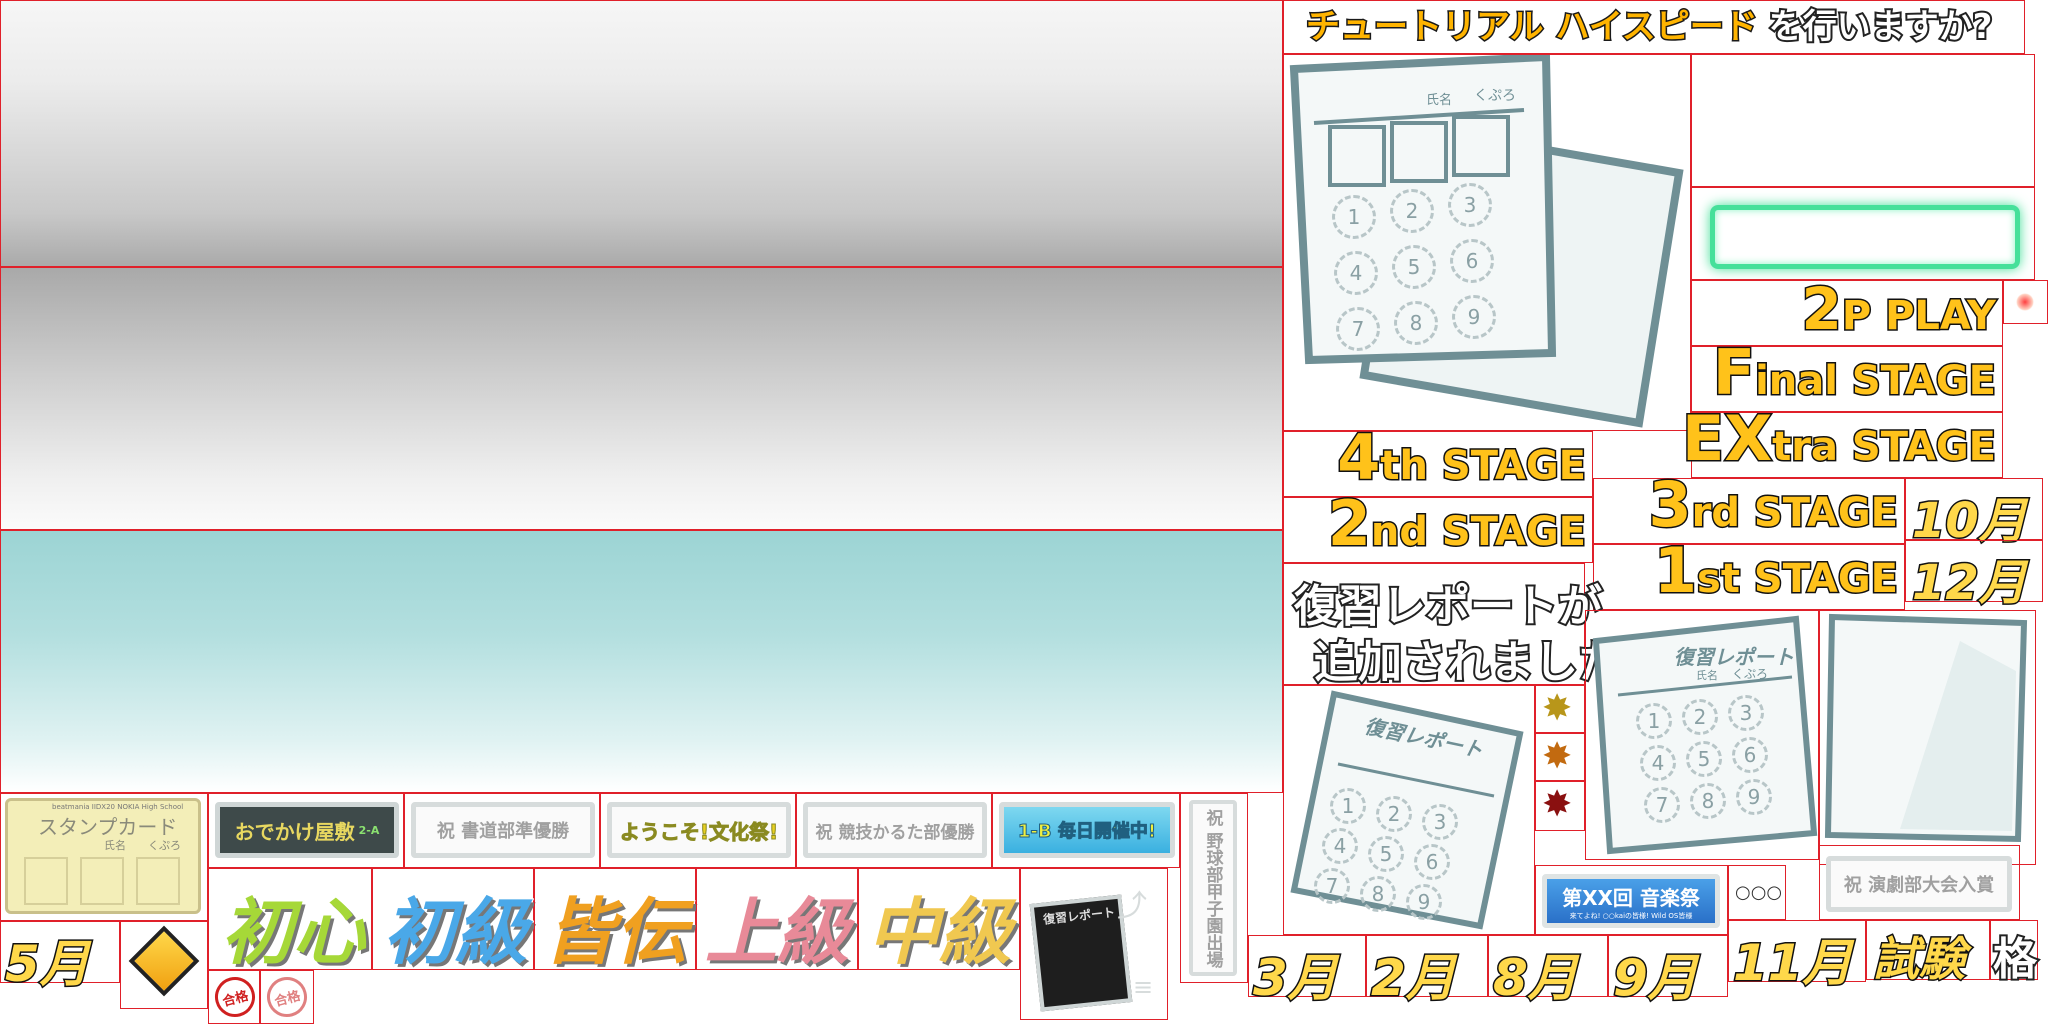 This screenshot has width=2048, height=1024. I want to click on pass-stamp-red-cell: 合格, so click(234, 997).